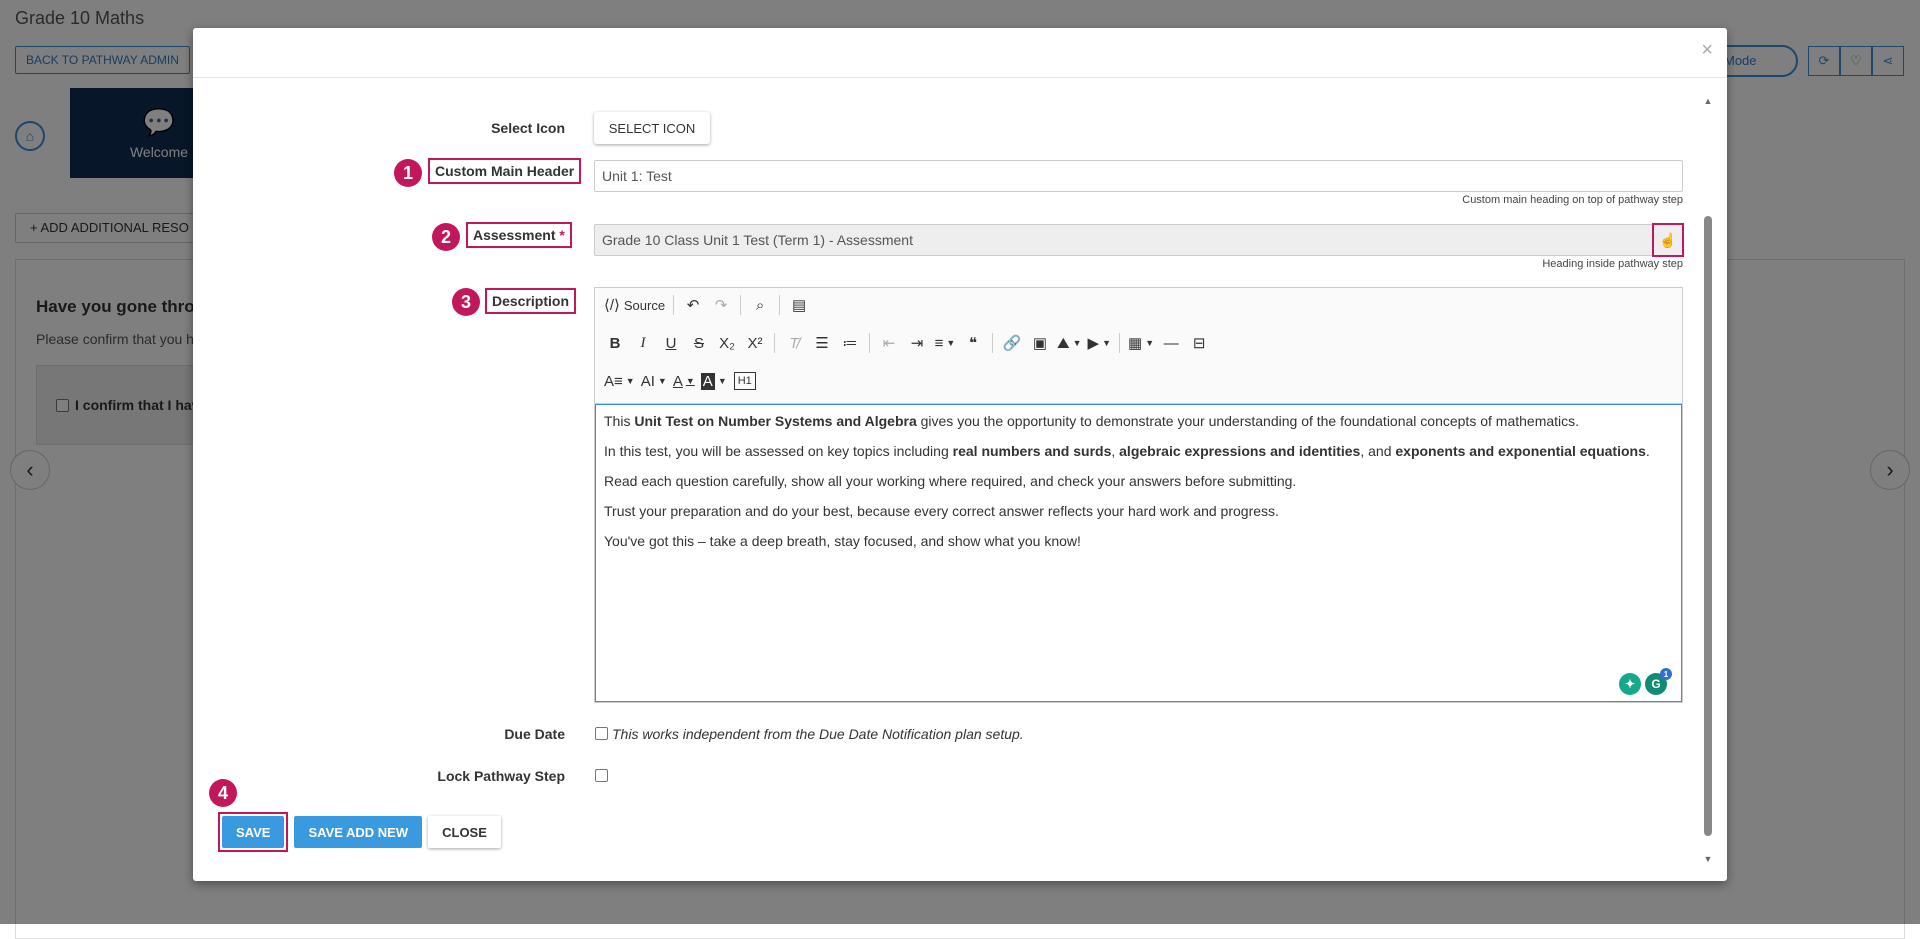 The image size is (1920, 939). What do you see at coordinates (601, 775) in the screenshot?
I see `lock-pathway-step-checkbox` at bounding box center [601, 775].